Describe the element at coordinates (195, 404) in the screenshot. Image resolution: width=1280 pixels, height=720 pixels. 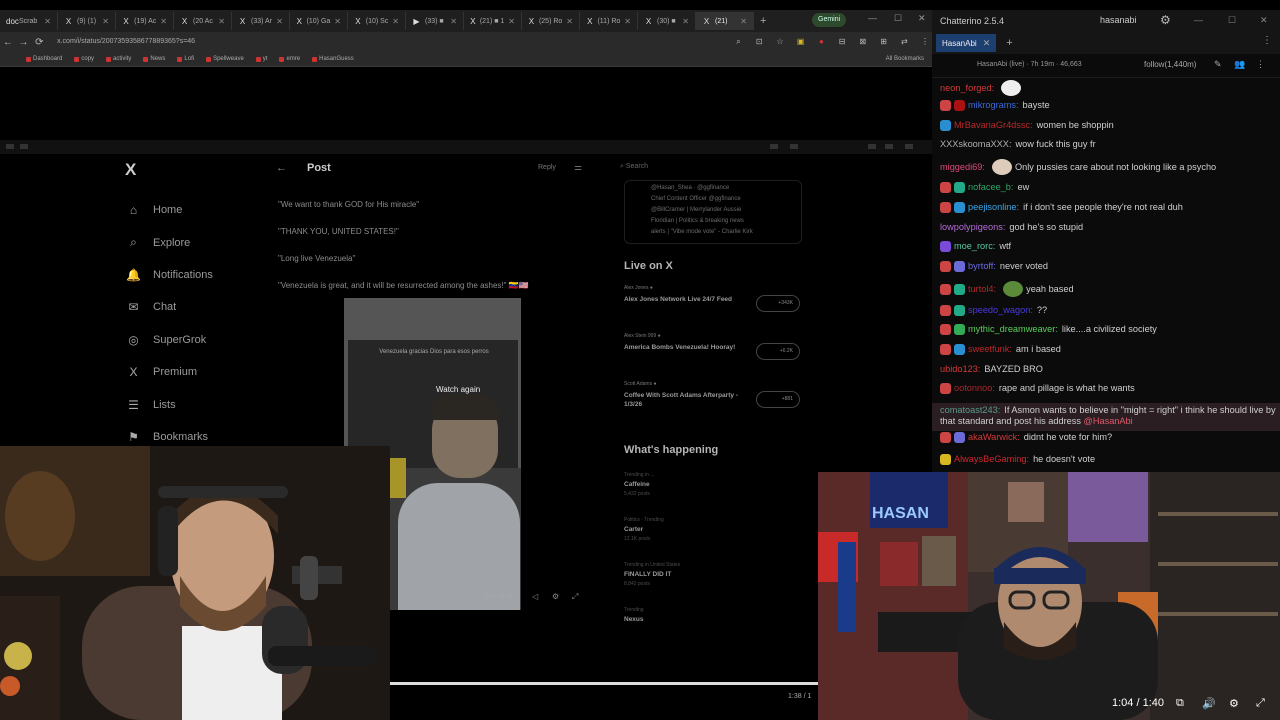
I see `x-nav-lists: ☰ Lists` at that location.